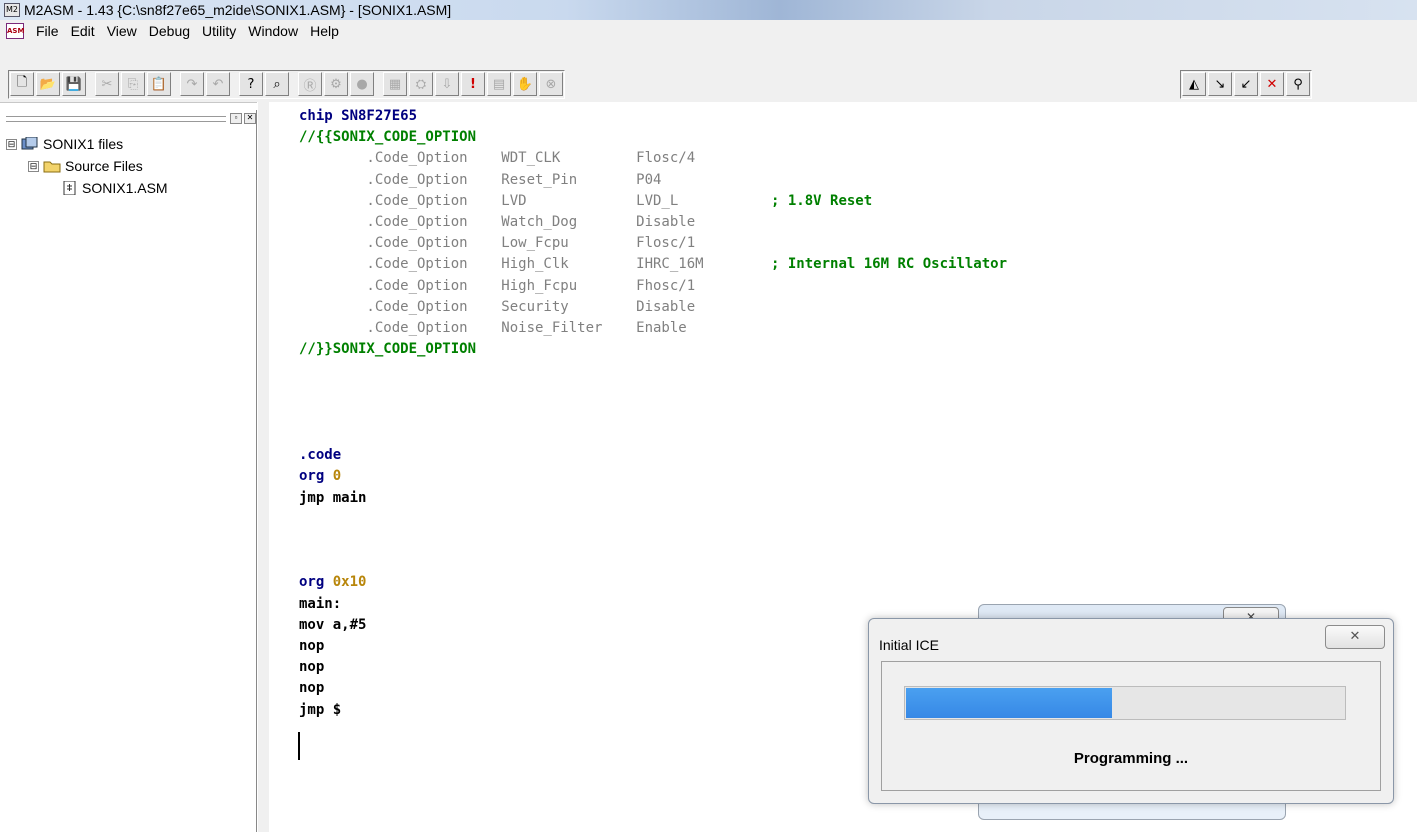 Image resolution: width=1417 pixels, height=832 pixels. I want to click on breakpoint-icon: ⊗, so click(551, 84).